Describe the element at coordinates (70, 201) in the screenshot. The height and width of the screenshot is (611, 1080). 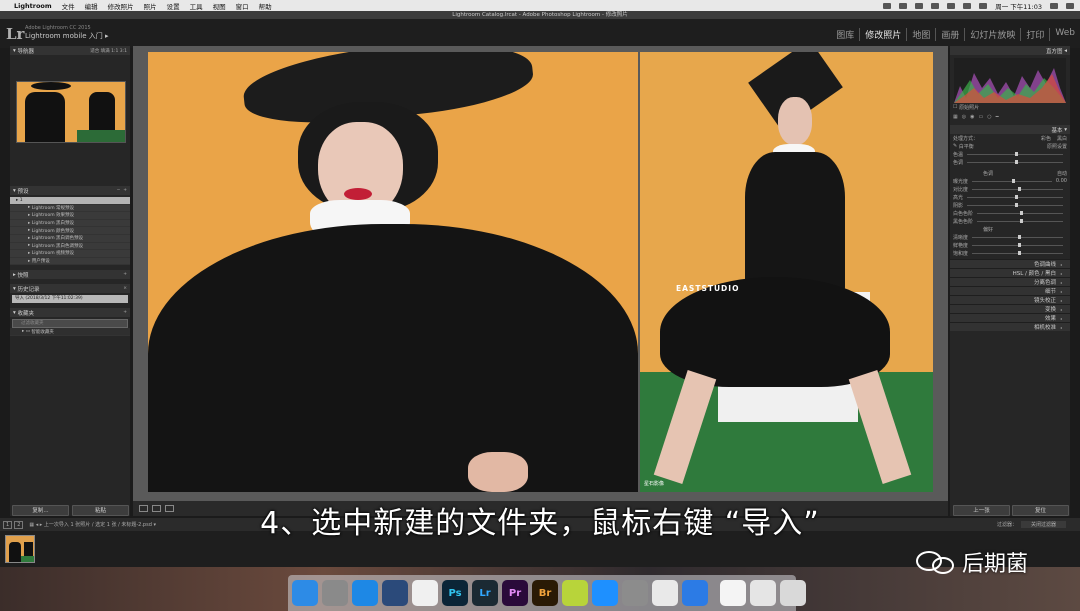
I see `preset-folder-user: ▸ 1` at that location.